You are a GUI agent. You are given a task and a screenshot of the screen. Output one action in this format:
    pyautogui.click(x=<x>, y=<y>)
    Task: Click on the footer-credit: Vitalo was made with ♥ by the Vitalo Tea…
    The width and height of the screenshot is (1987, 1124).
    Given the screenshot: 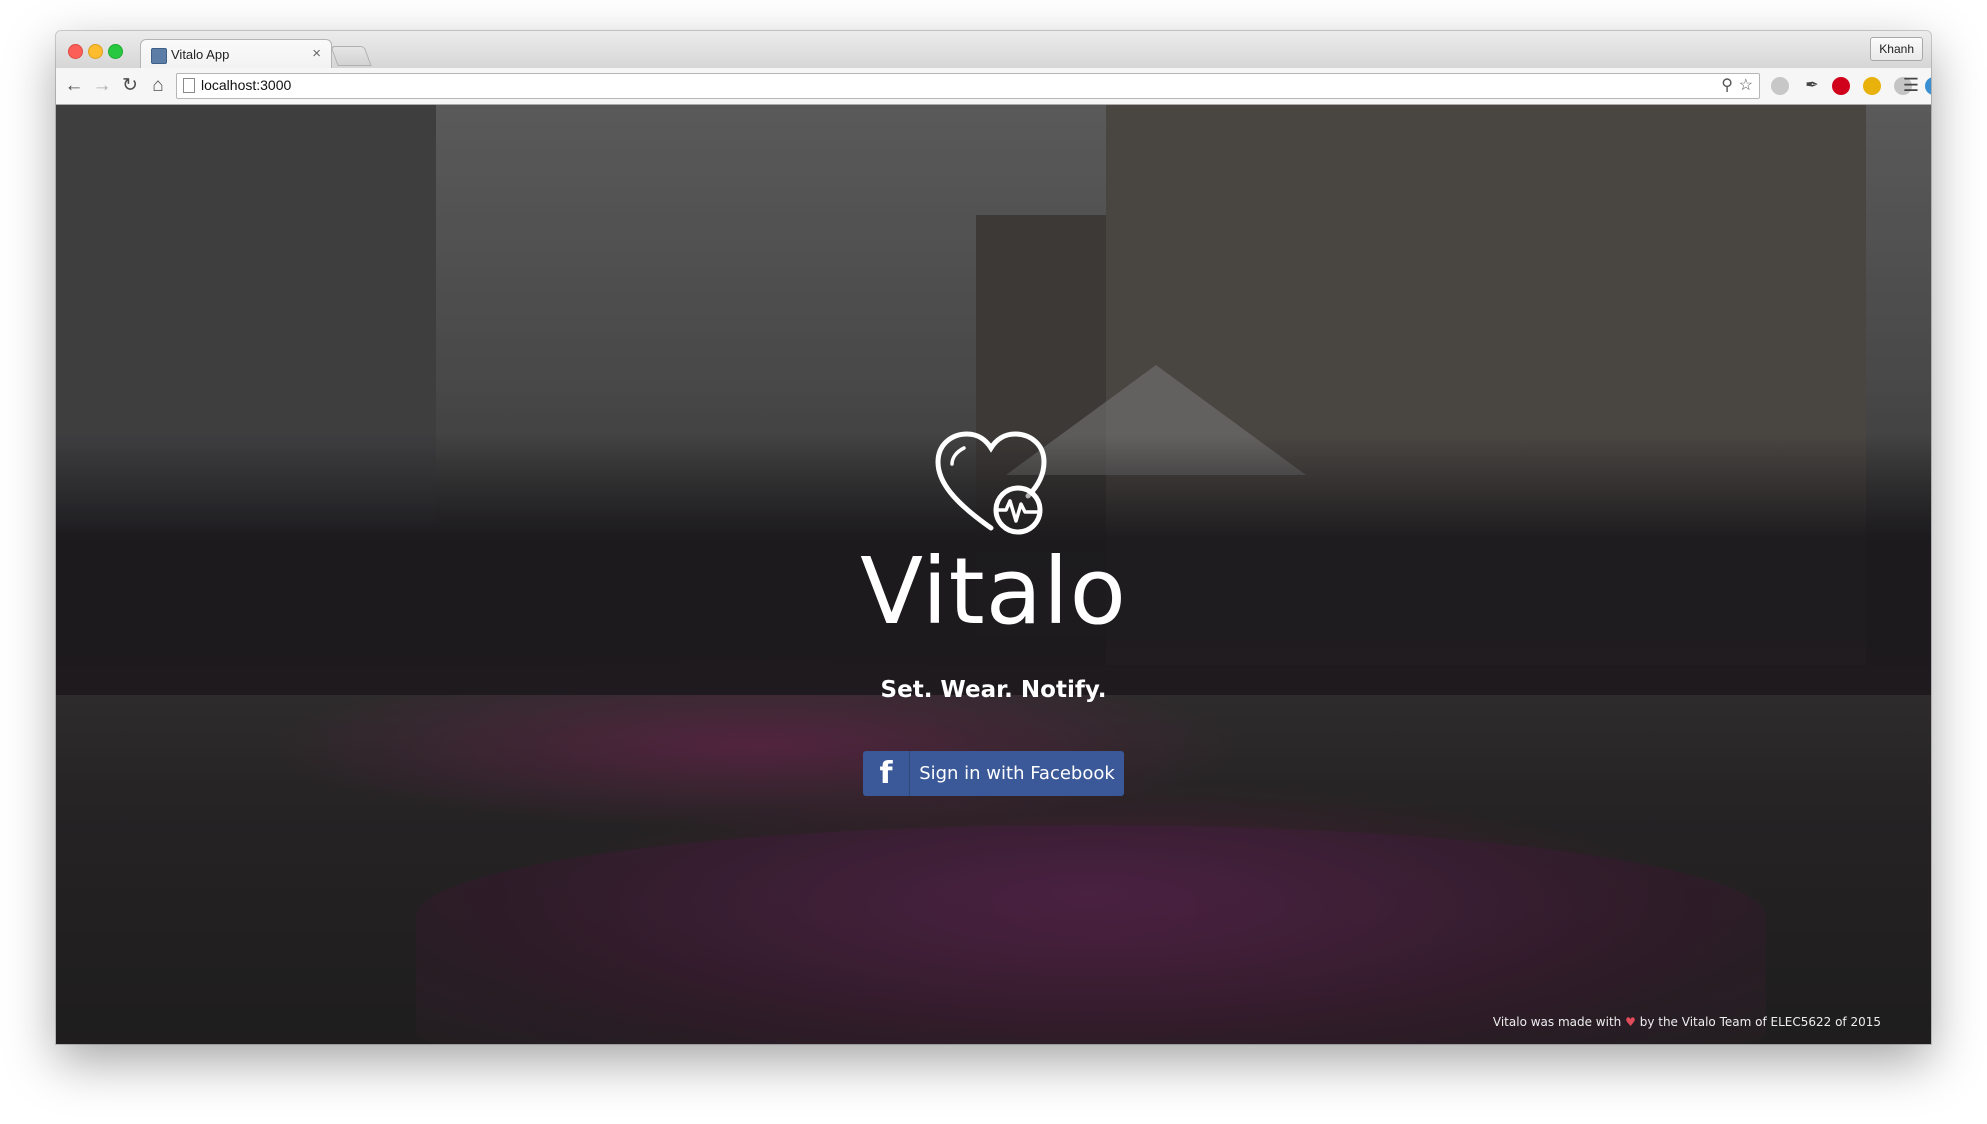 What is the action you would take?
    pyautogui.click(x=1687, y=1022)
    